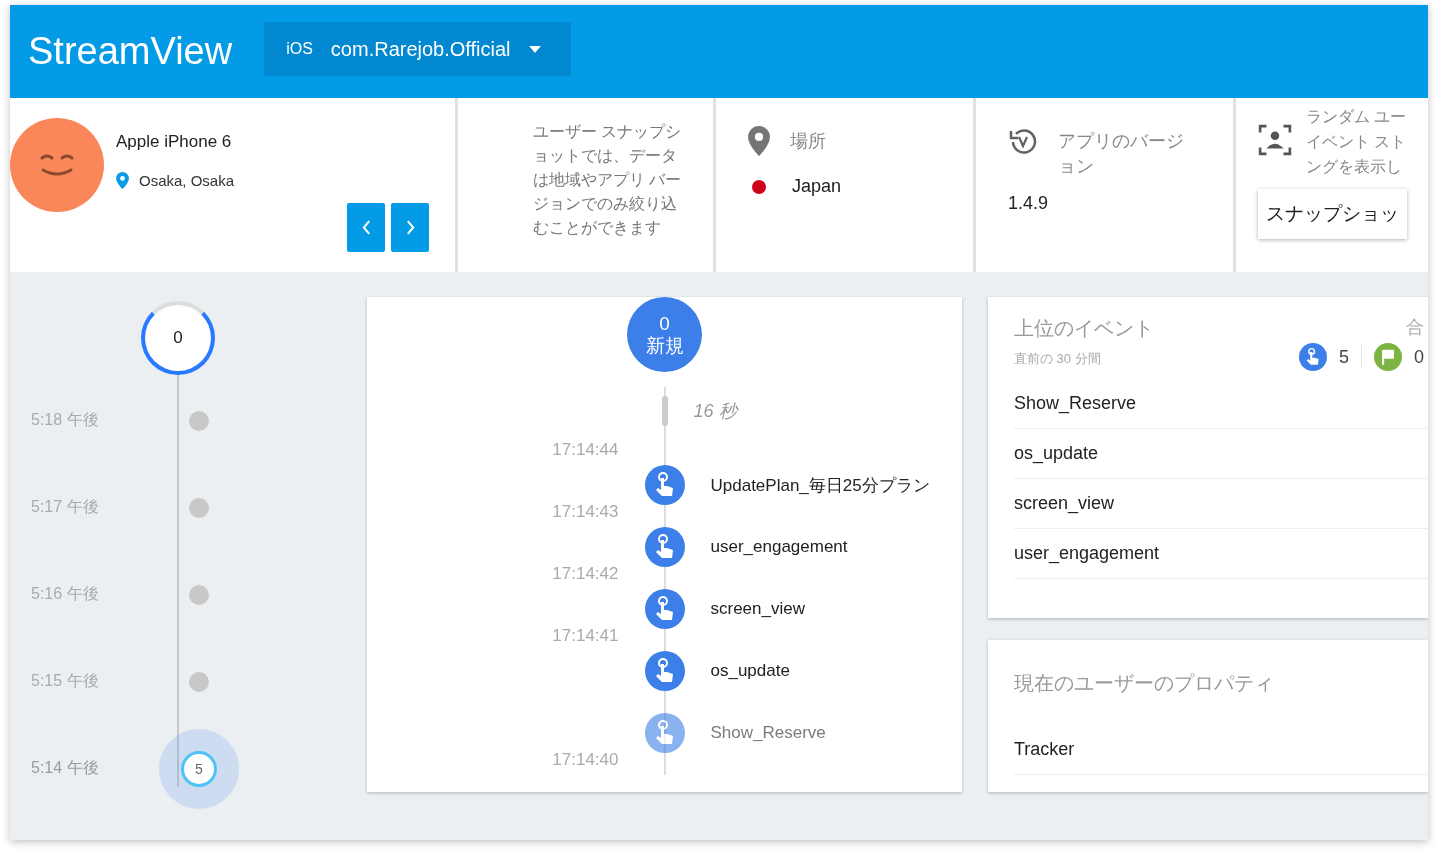 The height and width of the screenshot is (856, 1440). What do you see at coordinates (1144, 683) in the screenshot?
I see `card-title: 現在のユーザーのプロパティ` at bounding box center [1144, 683].